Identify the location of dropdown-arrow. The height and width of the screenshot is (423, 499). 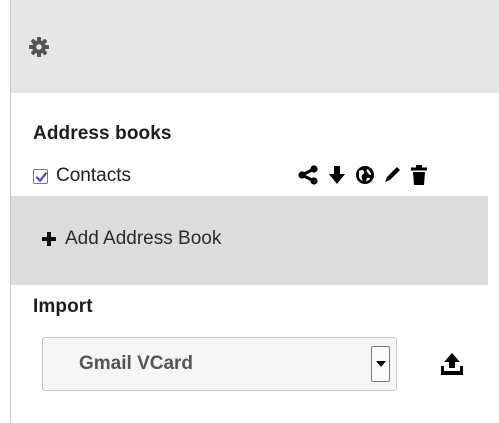
(380, 364).